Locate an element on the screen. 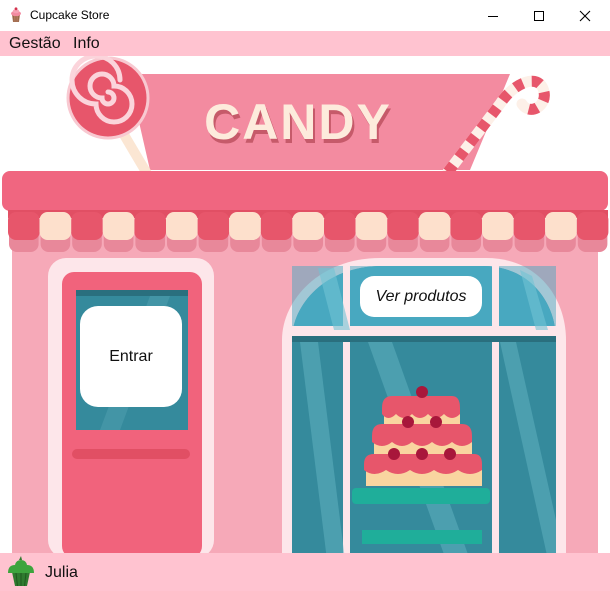 Image resolution: width=610 pixels, height=591 pixels. close-icon is located at coordinates (585, 15).